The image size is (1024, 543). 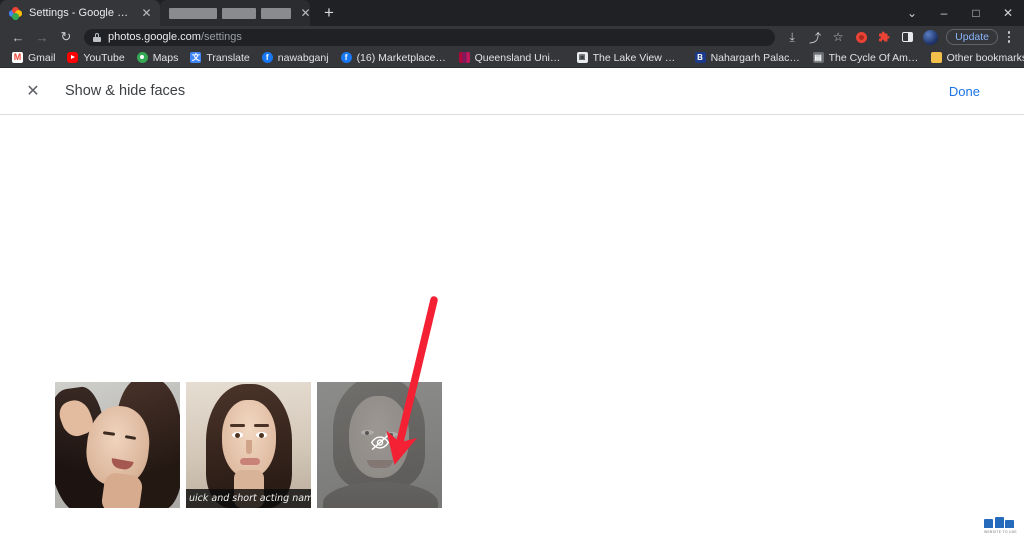 What do you see at coordinates (66, 37) in the screenshot?
I see `reload-icon: ↻` at bounding box center [66, 37].